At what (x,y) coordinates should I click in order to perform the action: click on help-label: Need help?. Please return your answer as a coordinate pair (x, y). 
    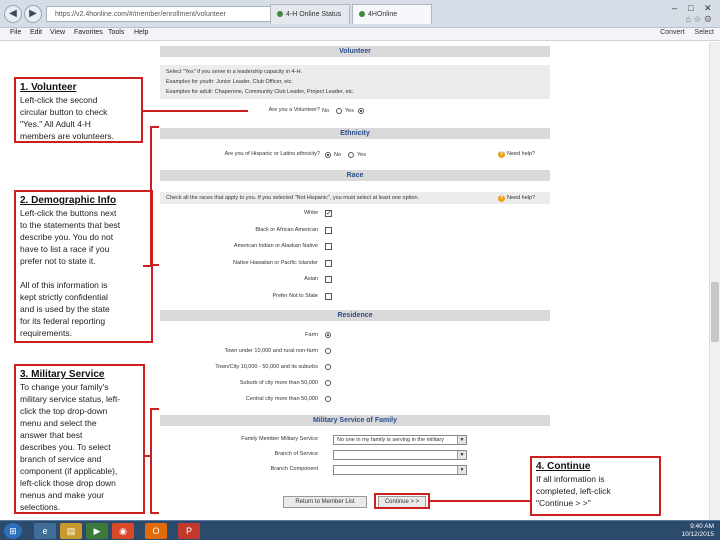
    Looking at the image, I should click on (521, 154).